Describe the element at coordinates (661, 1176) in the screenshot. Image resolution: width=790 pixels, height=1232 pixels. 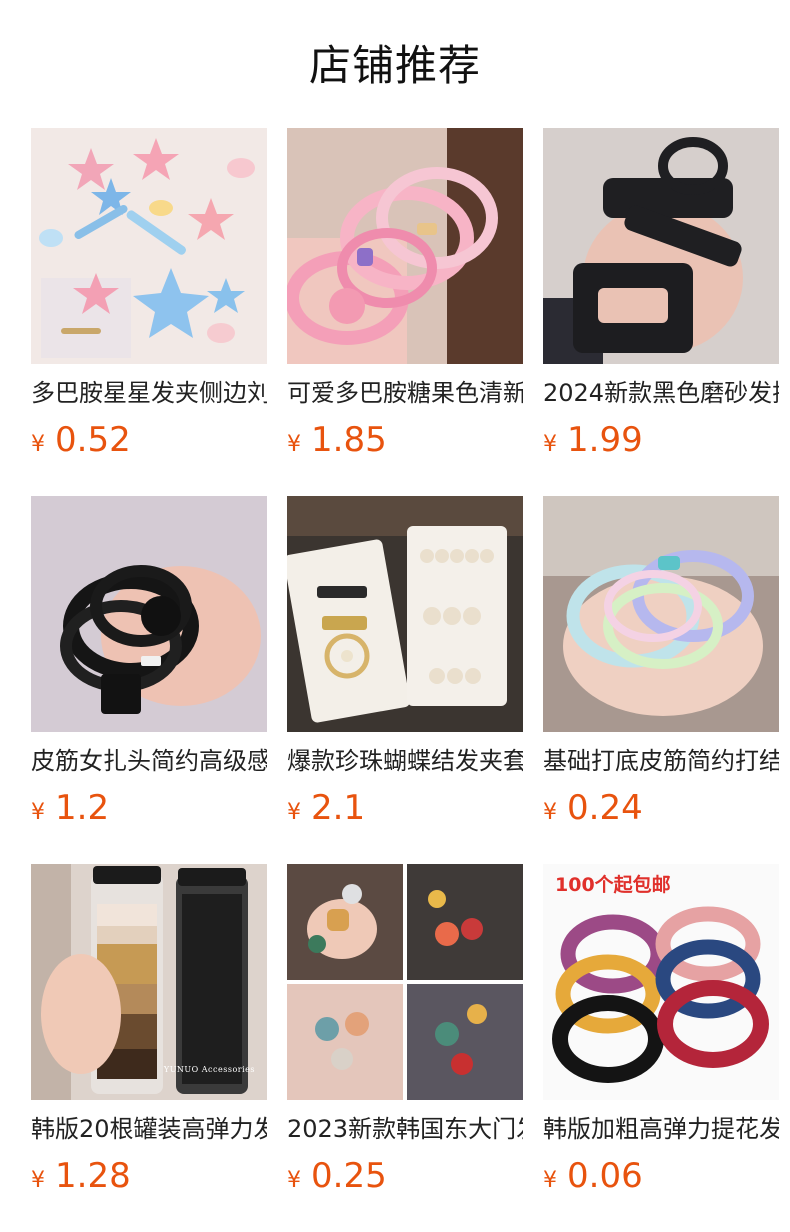
I see `product-price: ¥0.06` at that location.